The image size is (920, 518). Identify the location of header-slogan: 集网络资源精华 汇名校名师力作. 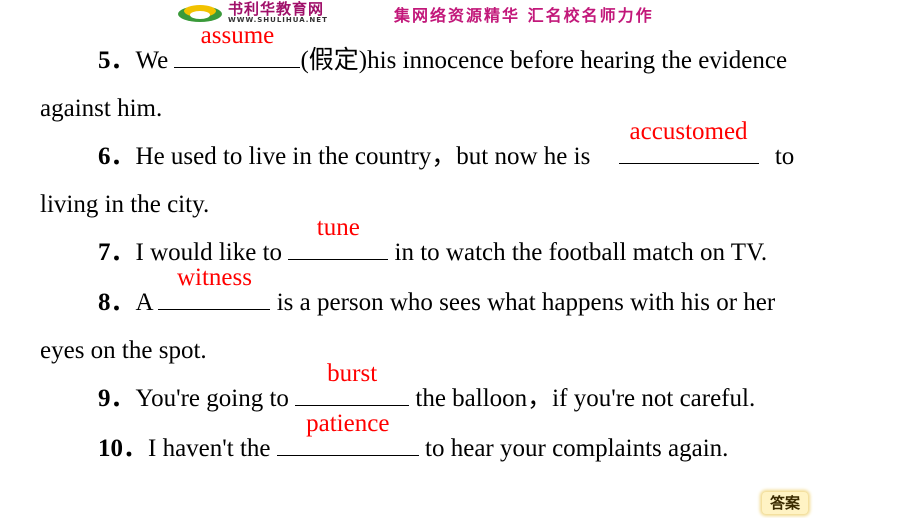
(524, 15).